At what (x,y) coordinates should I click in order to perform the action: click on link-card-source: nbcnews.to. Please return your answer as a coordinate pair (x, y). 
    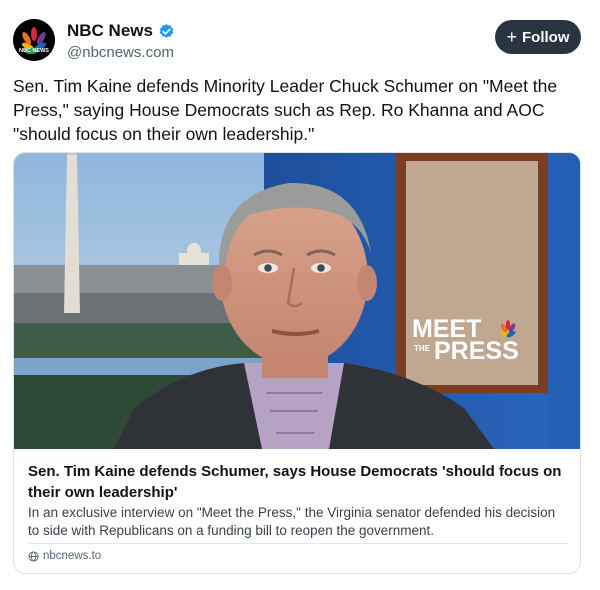
    Looking at the image, I should click on (64, 556).